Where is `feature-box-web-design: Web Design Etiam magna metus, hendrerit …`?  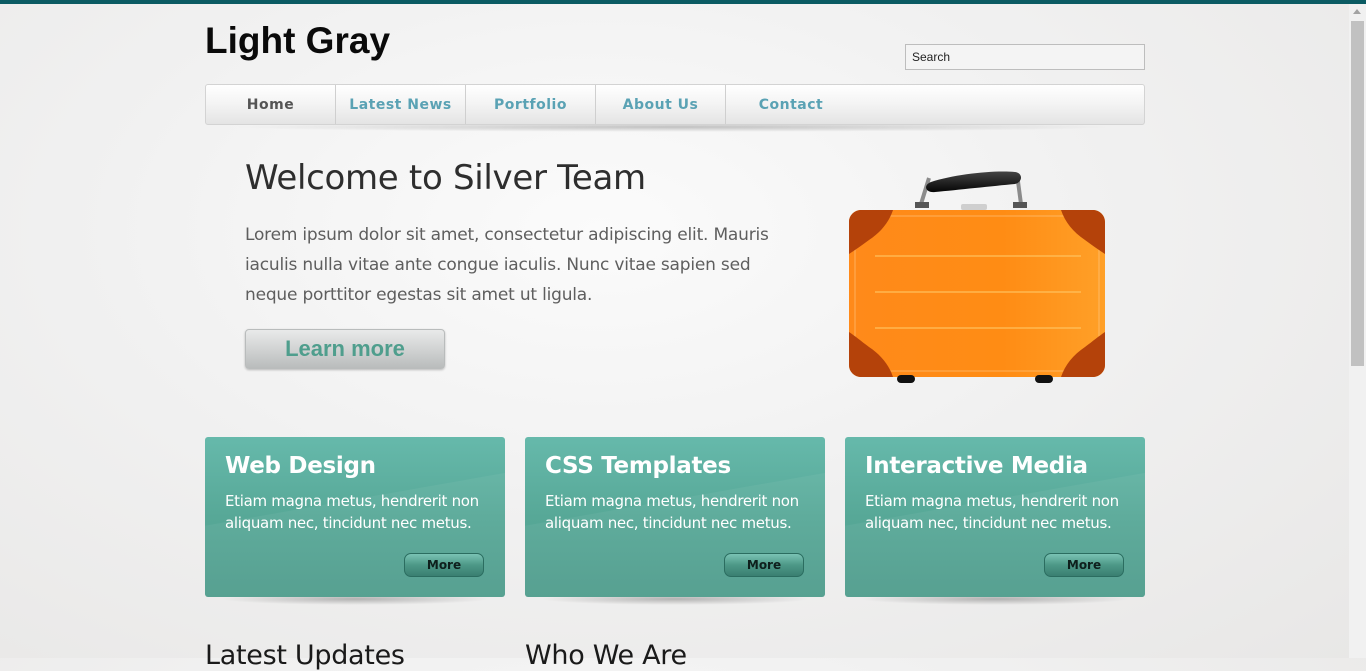
feature-box-web-design: Web Design Etiam magna metus, hendrerit … is located at coordinates (355, 517).